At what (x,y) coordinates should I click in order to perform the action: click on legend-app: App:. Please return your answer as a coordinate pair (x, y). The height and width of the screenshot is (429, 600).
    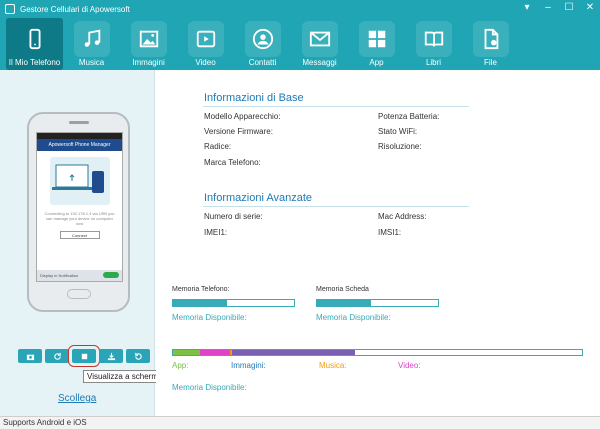
    Looking at the image, I should click on (180, 365).